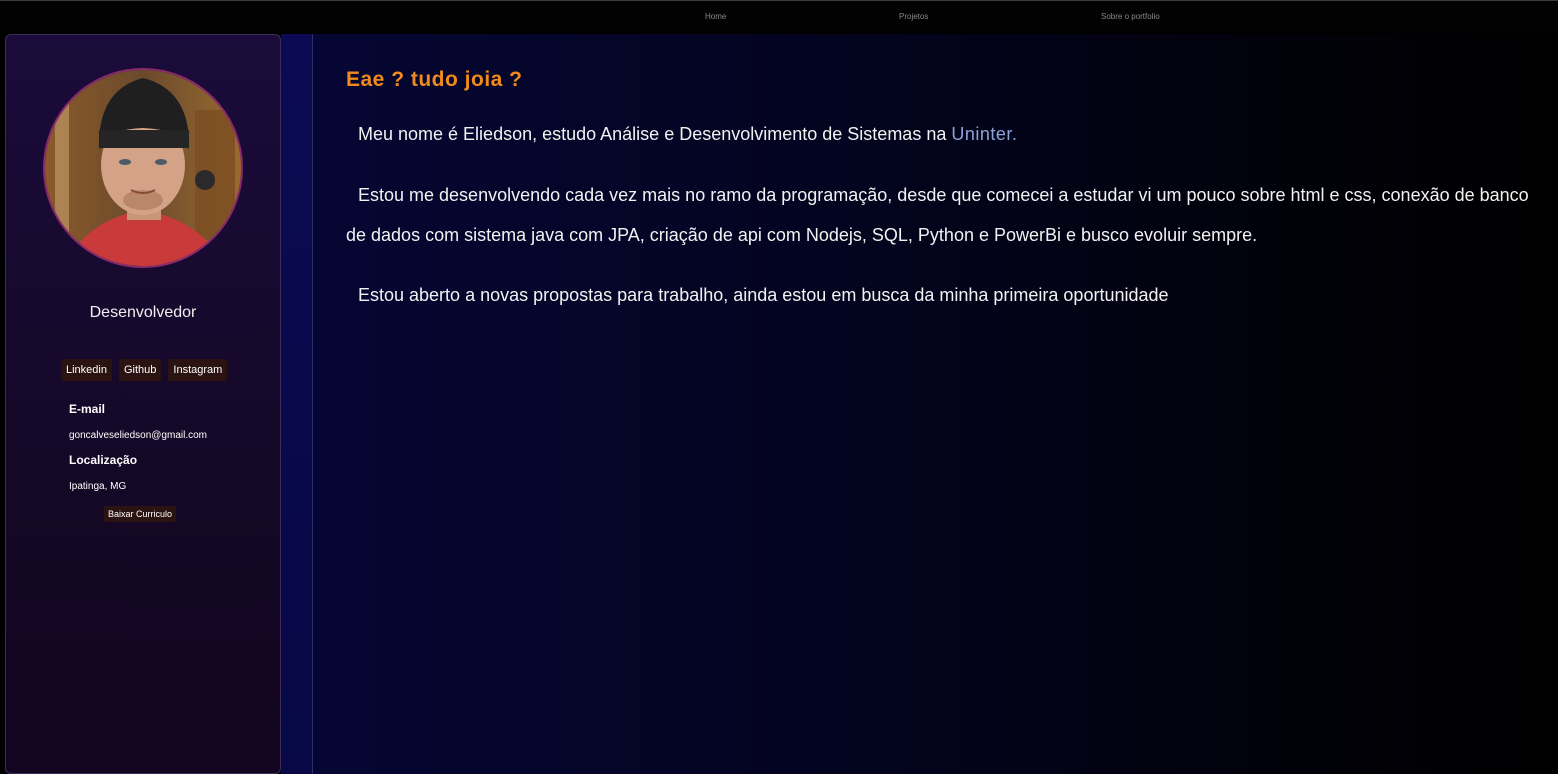  Describe the element at coordinates (913, 16) in the screenshot. I see `nav-projetos-link: Projetos` at that location.